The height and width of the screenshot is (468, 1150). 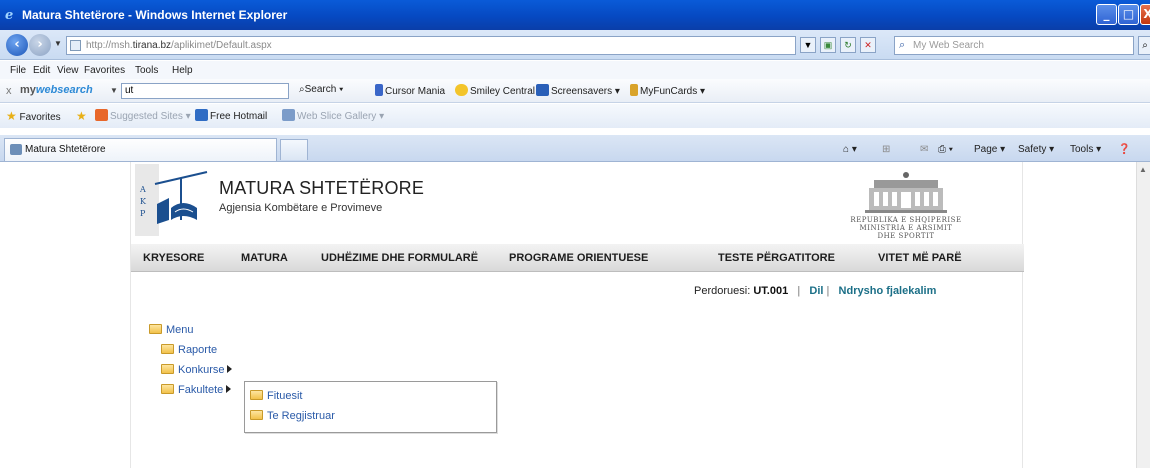 What do you see at coordinates (182, 70) in the screenshot?
I see `menu-help: Help` at bounding box center [182, 70].